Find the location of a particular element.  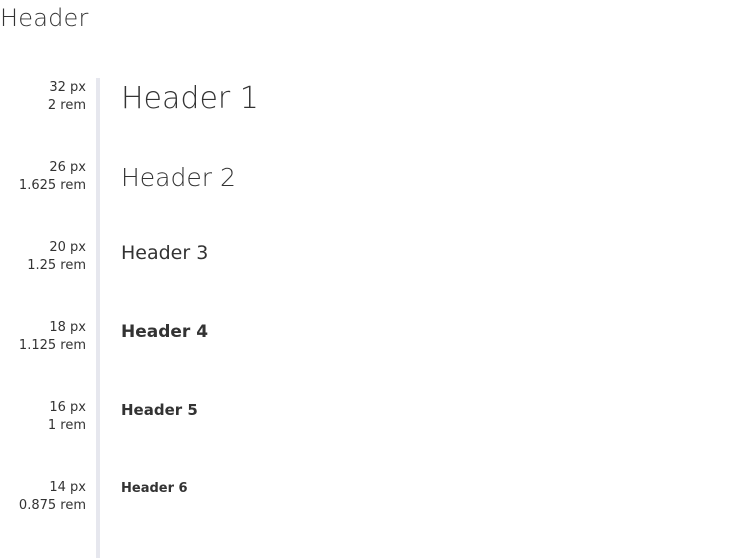

px-size: 32 px is located at coordinates (67, 87).